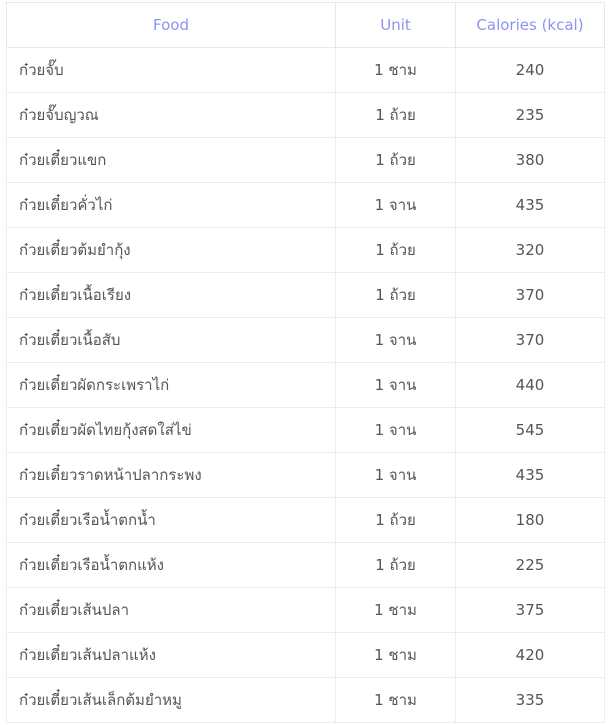 The width and height of the screenshot is (610, 725). Describe the element at coordinates (171, 340) in the screenshot. I see `cell-food: ก๋วยเตี๋ยวเนื้อสับ` at that location.